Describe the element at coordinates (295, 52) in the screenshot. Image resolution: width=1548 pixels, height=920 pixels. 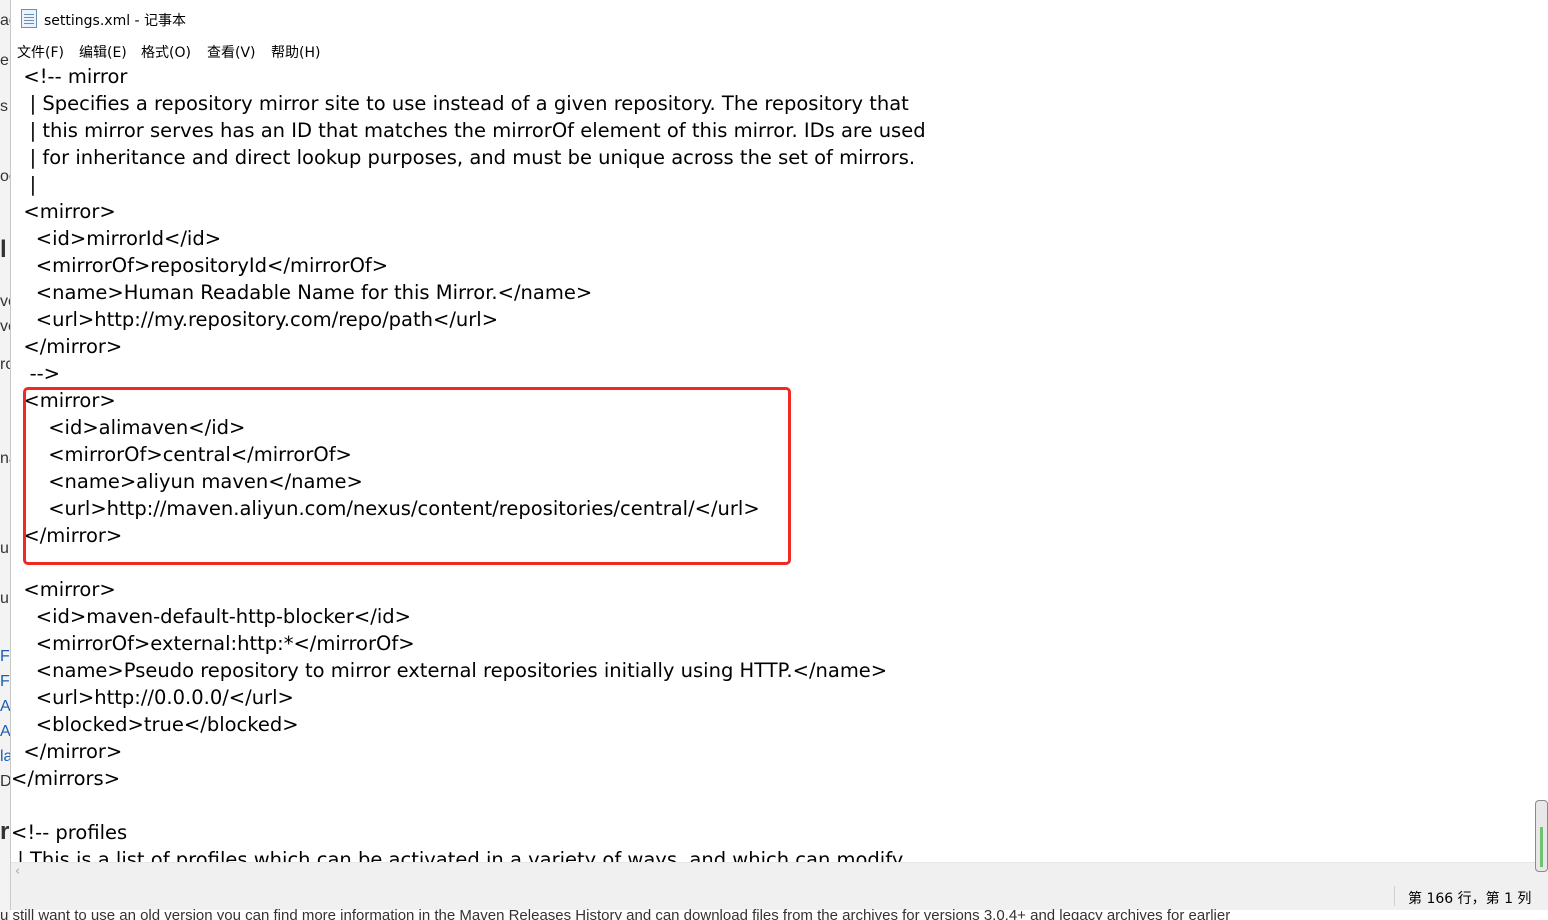
I see `menu-help: 帮助(H)` at that location.